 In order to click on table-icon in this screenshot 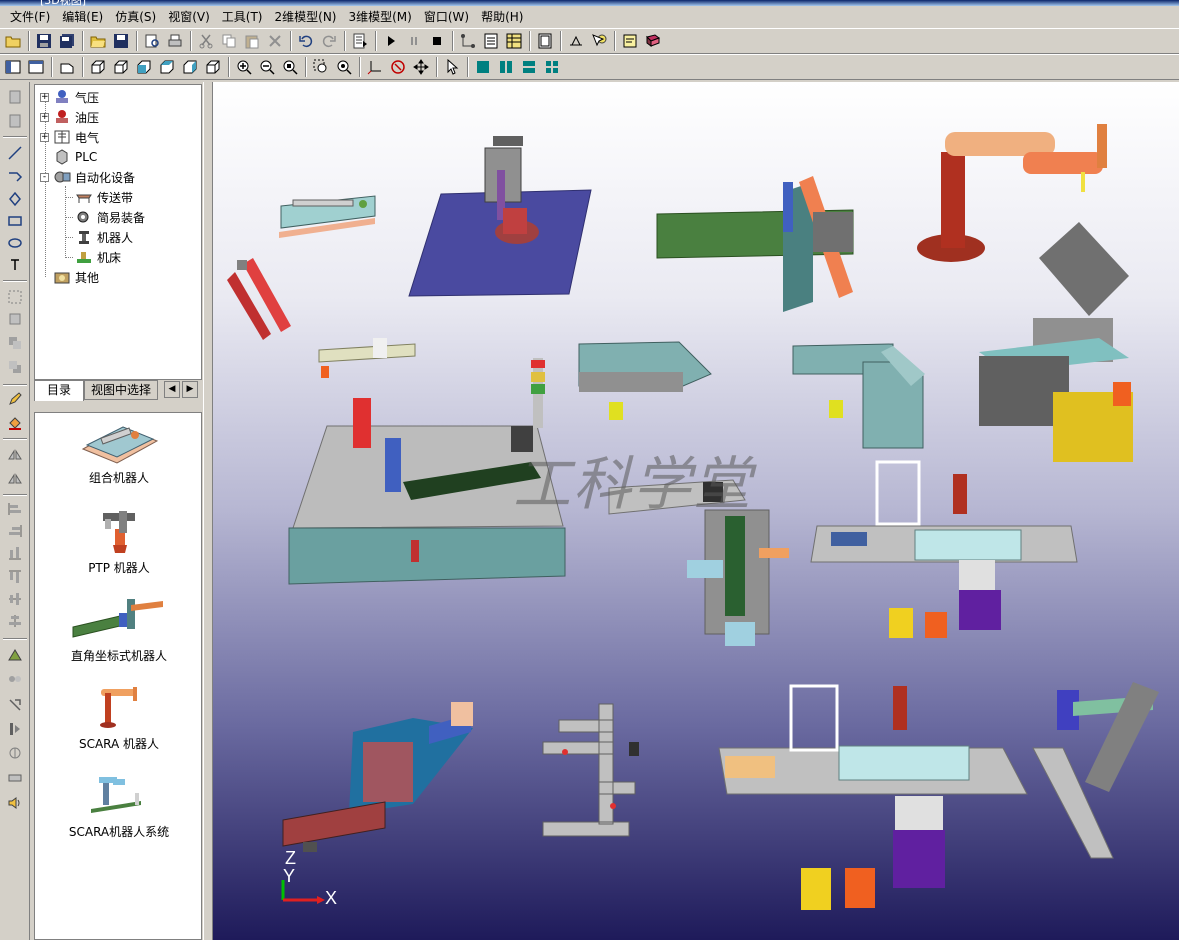, I will do `click(514, 41)`.